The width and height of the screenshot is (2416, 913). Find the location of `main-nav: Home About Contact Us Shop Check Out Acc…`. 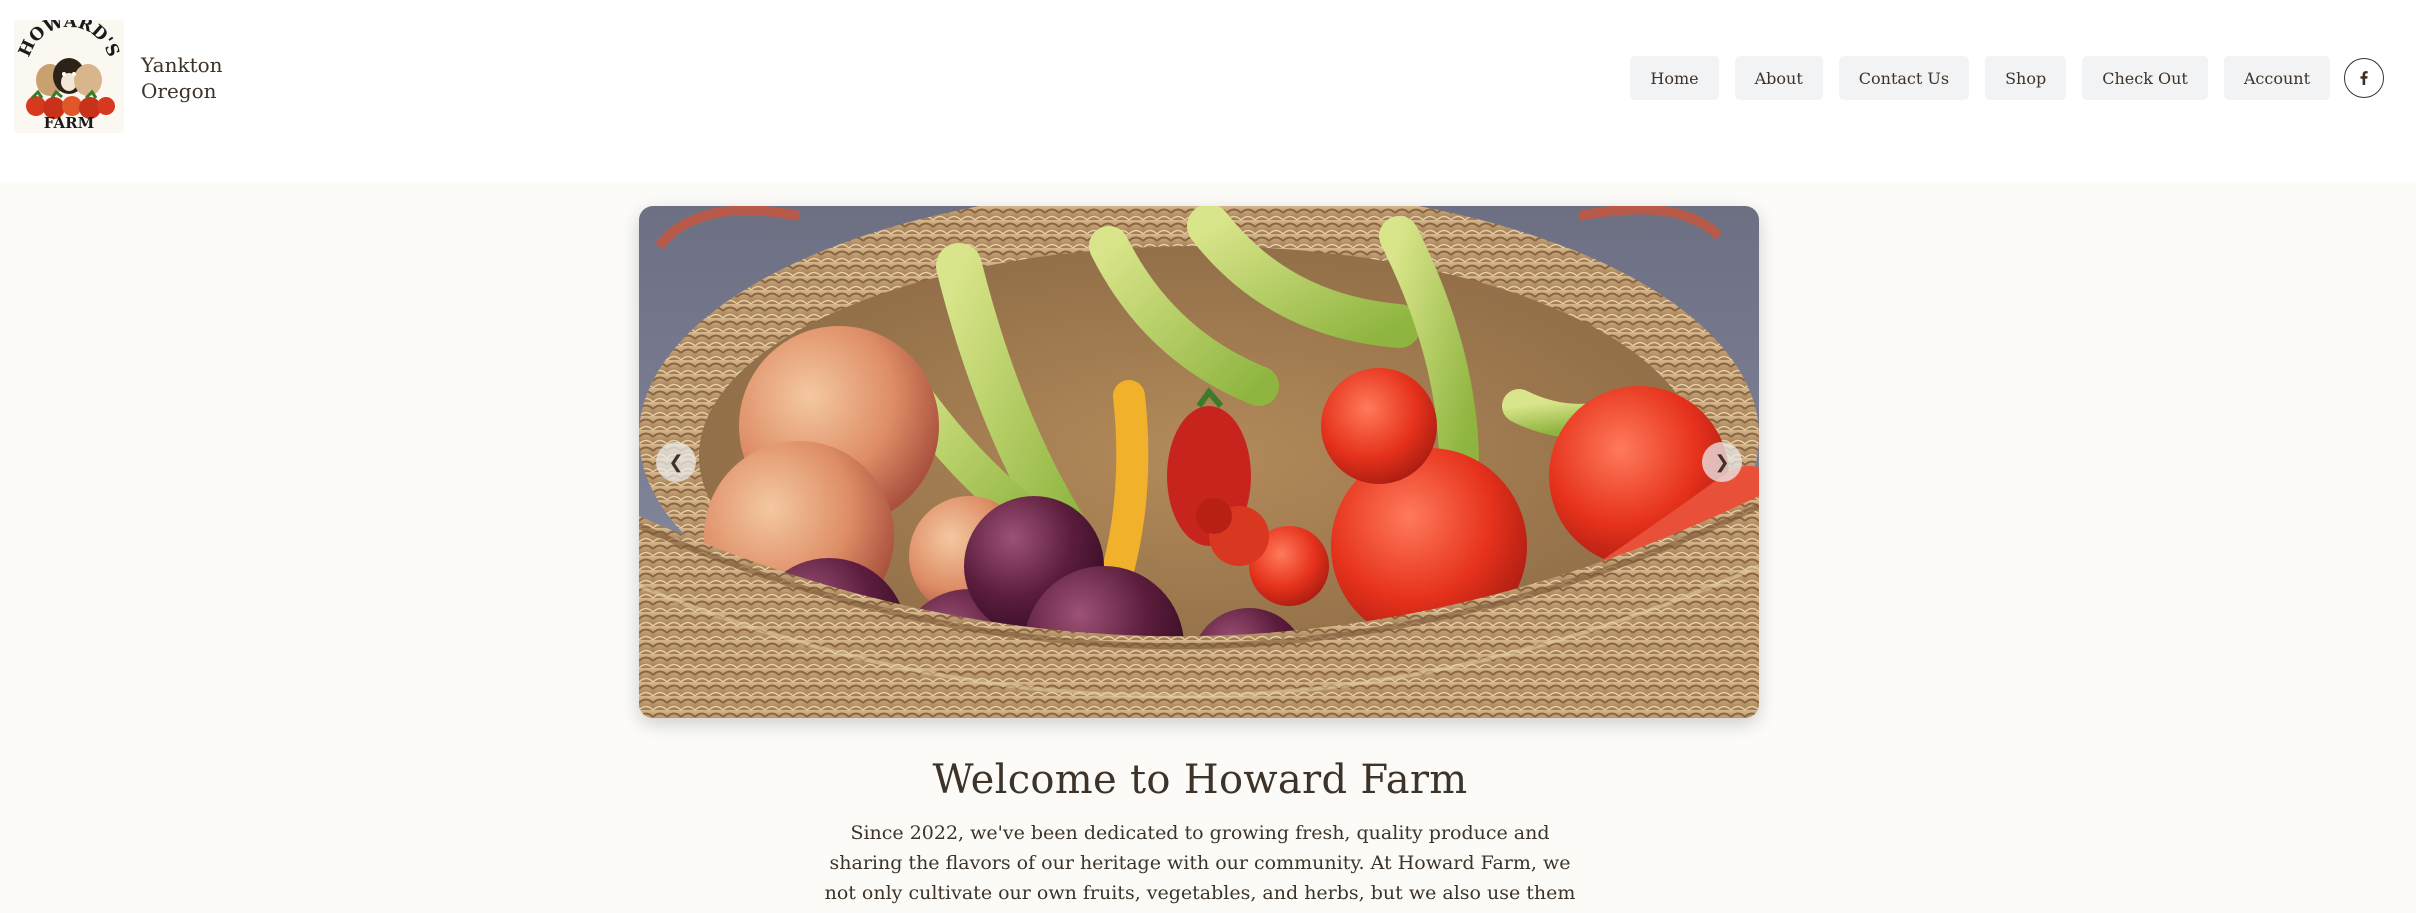

main-nav: Home About Contact Us Shop Check Out Acc… is located at coordinates (2007, 78).